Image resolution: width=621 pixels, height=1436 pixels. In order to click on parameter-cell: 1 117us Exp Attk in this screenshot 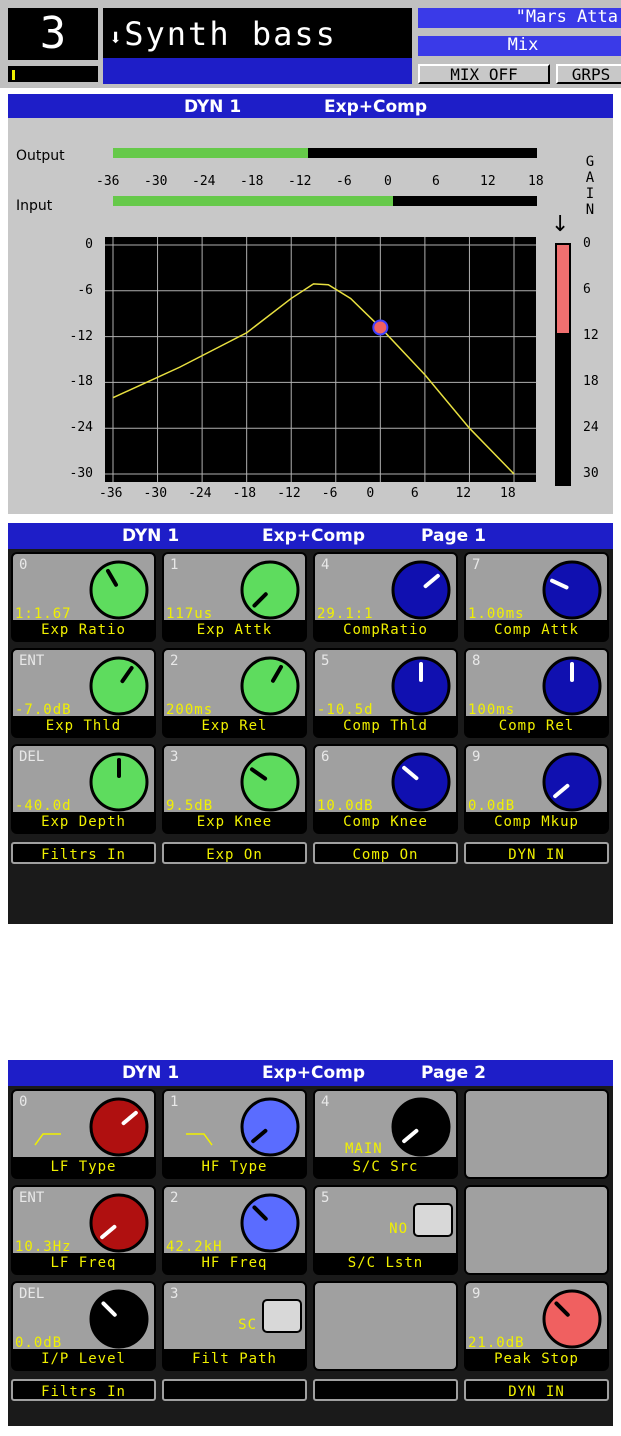, I will do `click(234, 597)`.